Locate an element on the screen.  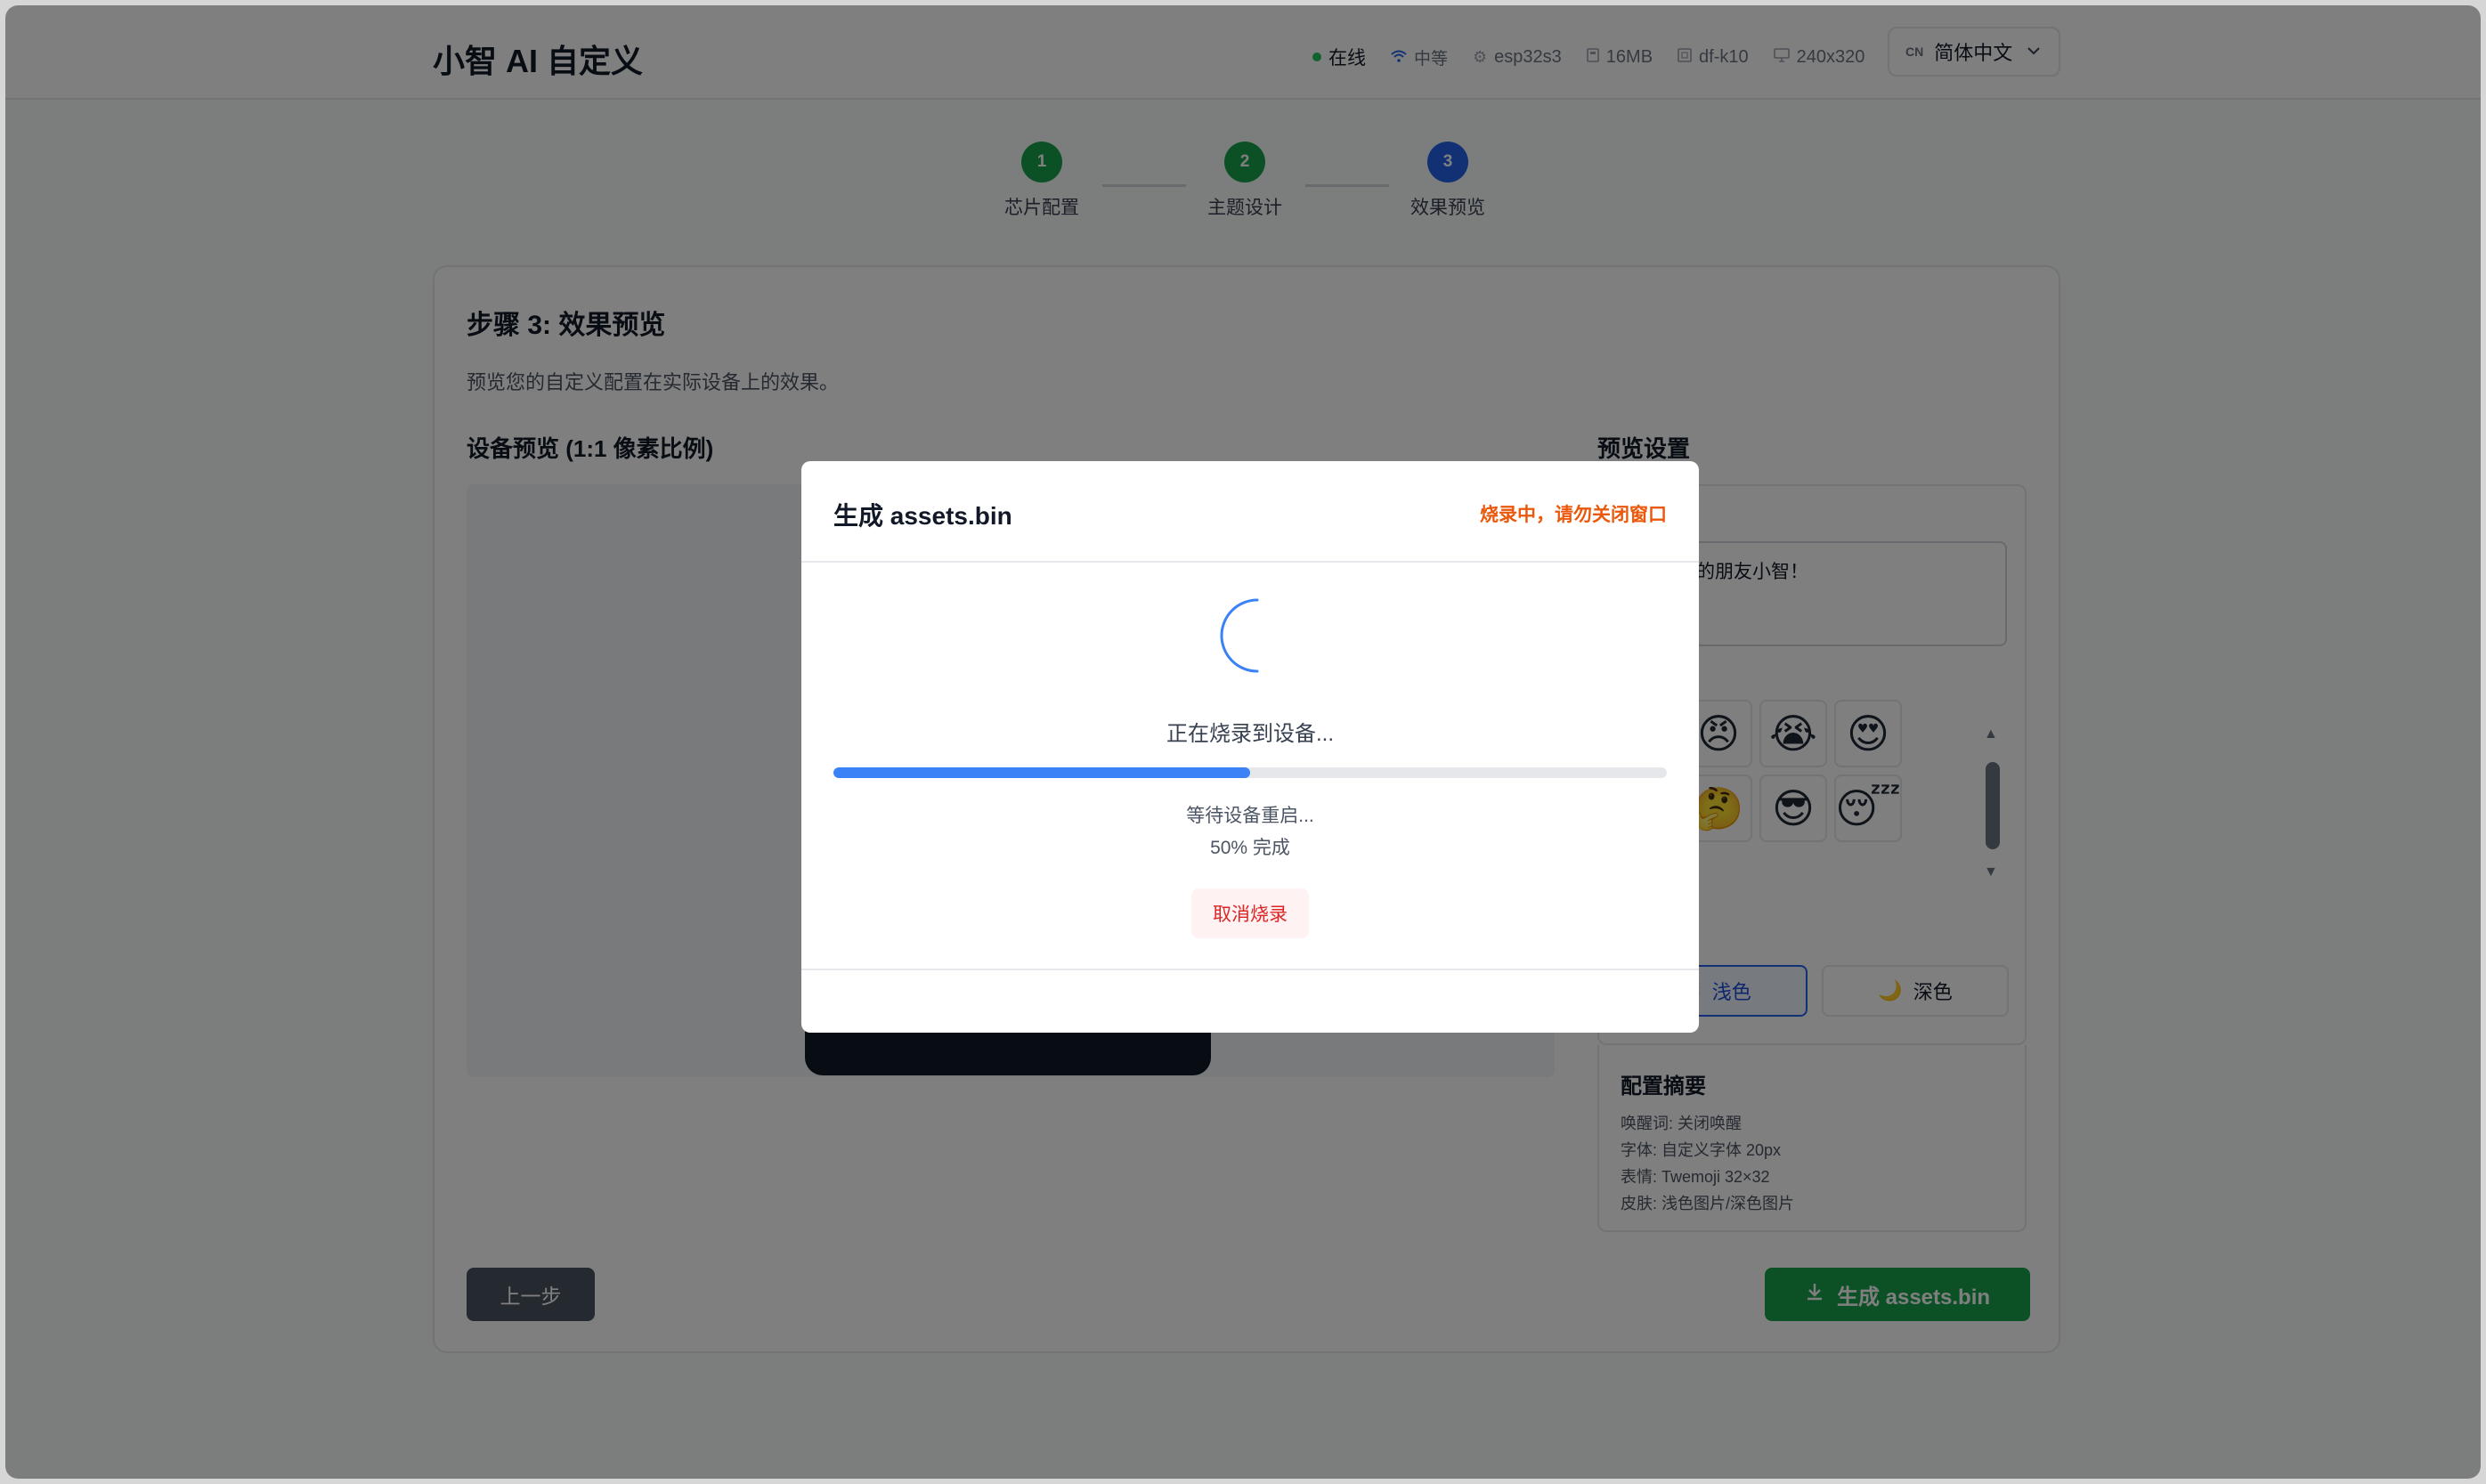
progress-bar is located at coordinates (1250, 772).